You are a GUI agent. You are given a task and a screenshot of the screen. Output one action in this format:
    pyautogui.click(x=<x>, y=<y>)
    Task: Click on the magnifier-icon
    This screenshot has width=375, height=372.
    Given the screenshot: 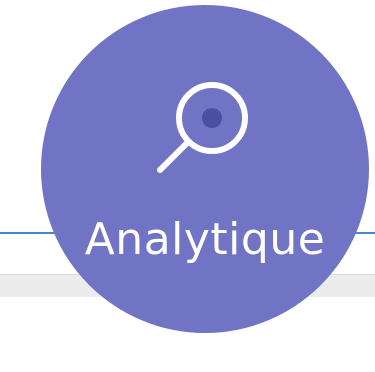 What is the action you would take?
    pyautogui.click(x=202, y=127)
    